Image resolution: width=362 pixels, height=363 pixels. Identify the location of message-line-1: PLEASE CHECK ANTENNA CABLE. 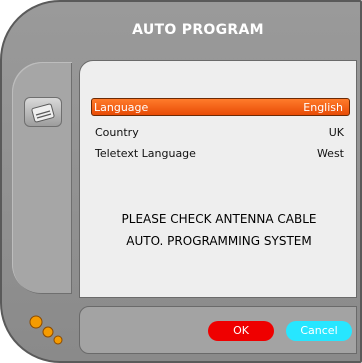
(219, 219).